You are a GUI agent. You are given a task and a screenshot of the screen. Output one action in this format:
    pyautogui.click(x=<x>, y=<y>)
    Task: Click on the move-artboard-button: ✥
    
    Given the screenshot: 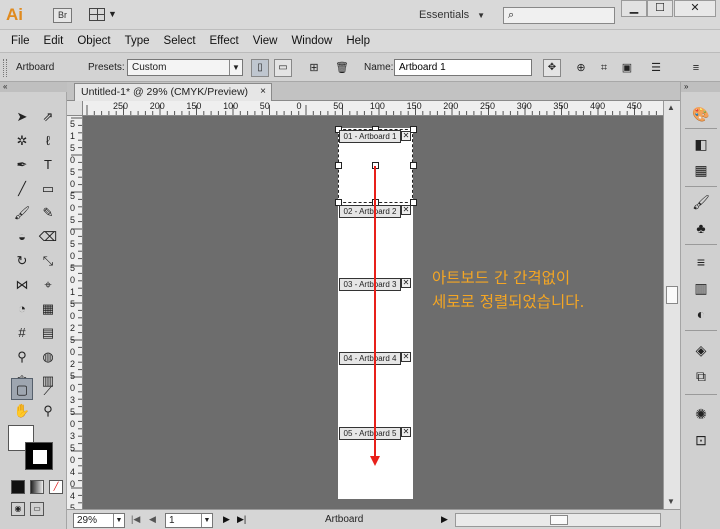 What is the action you would take?
    pyautogui.click(x=552, y=68)
    